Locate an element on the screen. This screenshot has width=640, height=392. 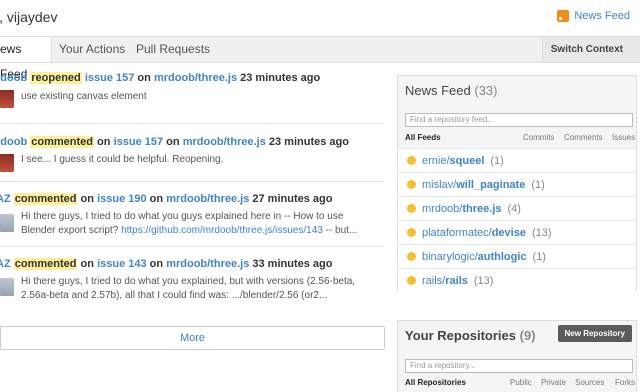
repo-owner: binarylogic/ is located at coordinates (450, 257).